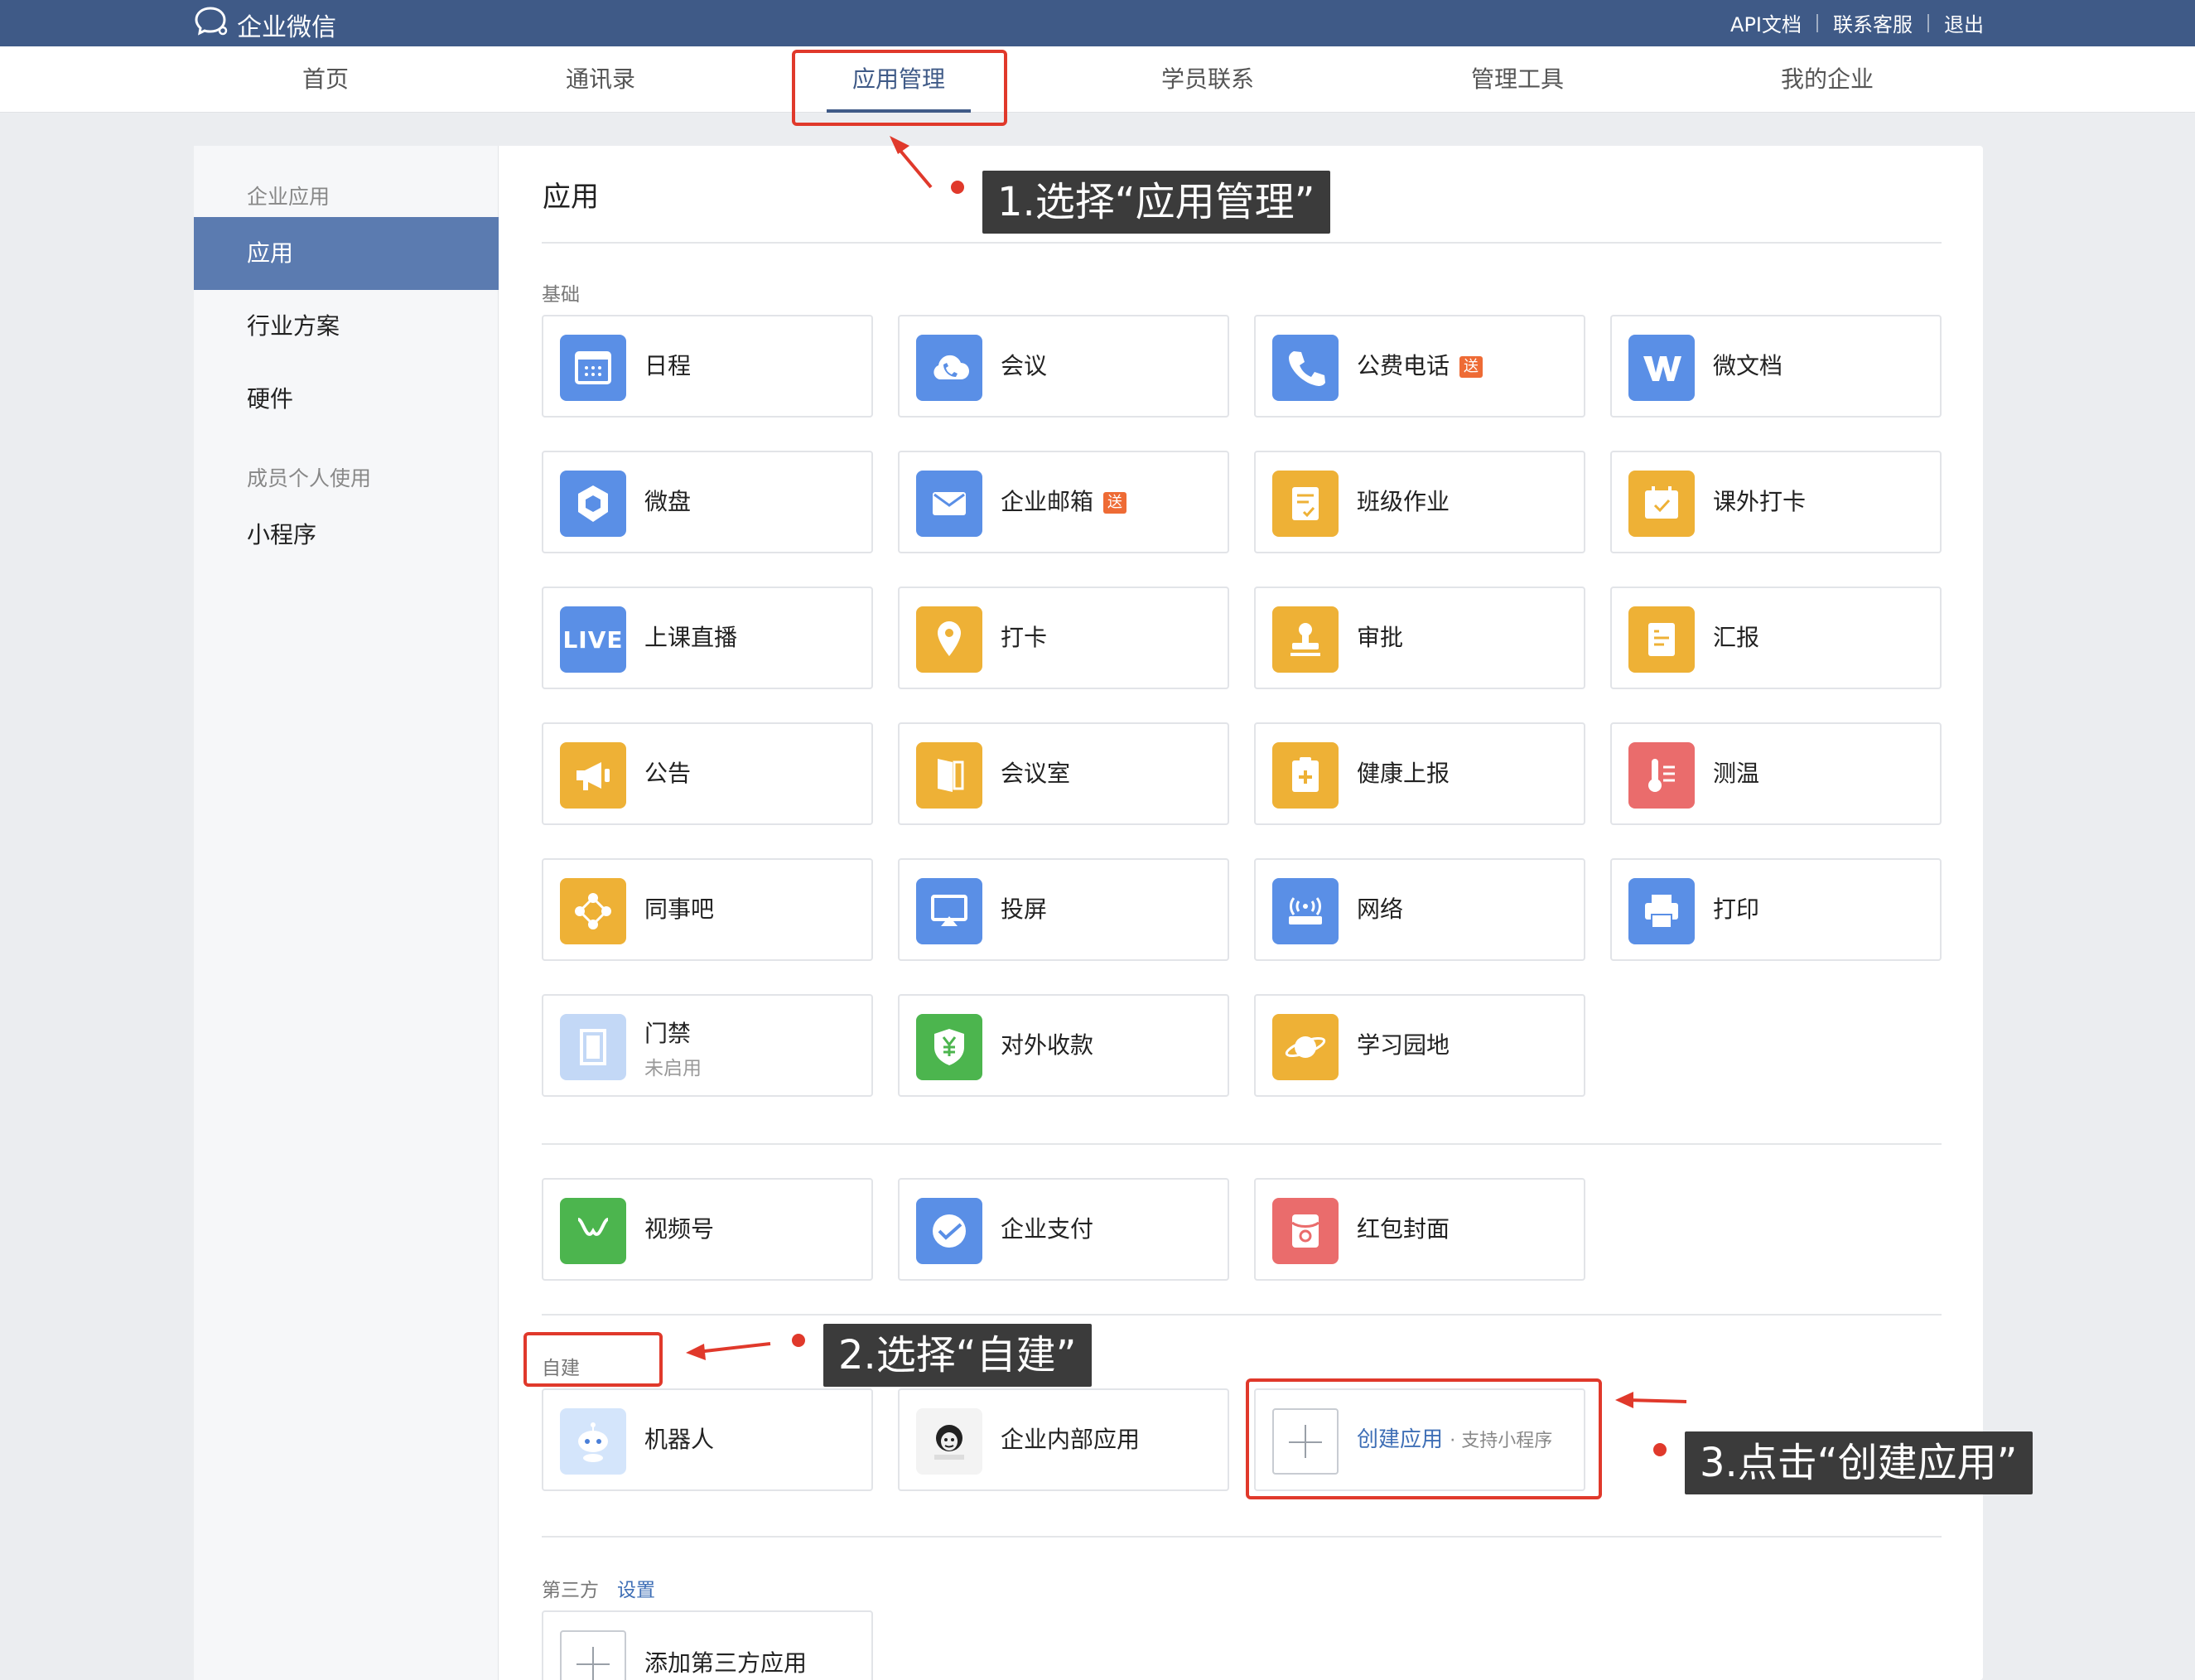  What do you see at coordinates (1063, 366) in the screenshot?
I see `app-tile-meeting: 会议` at bounding box center [1063, 366].